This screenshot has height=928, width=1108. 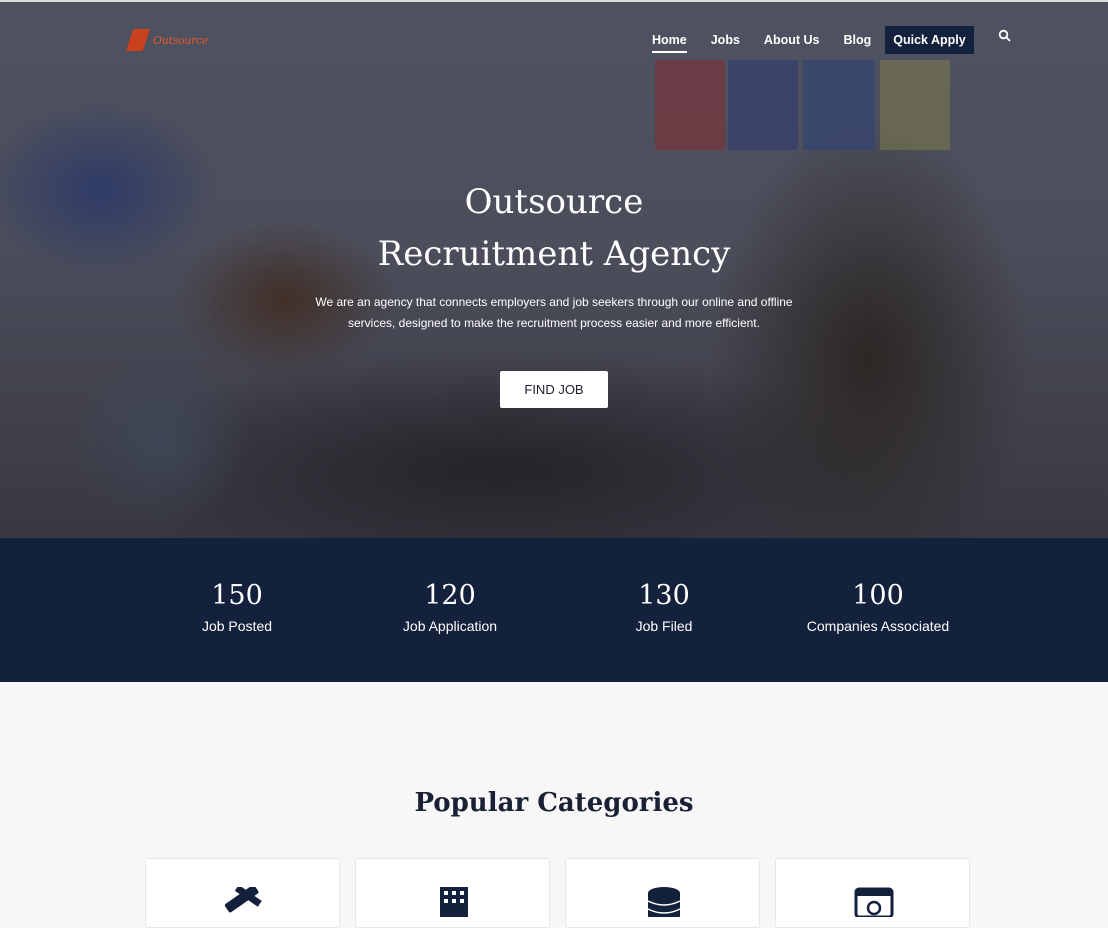 I want to click on hero-title: Outsource Recruitment Agency, so click(x=554, y=228).